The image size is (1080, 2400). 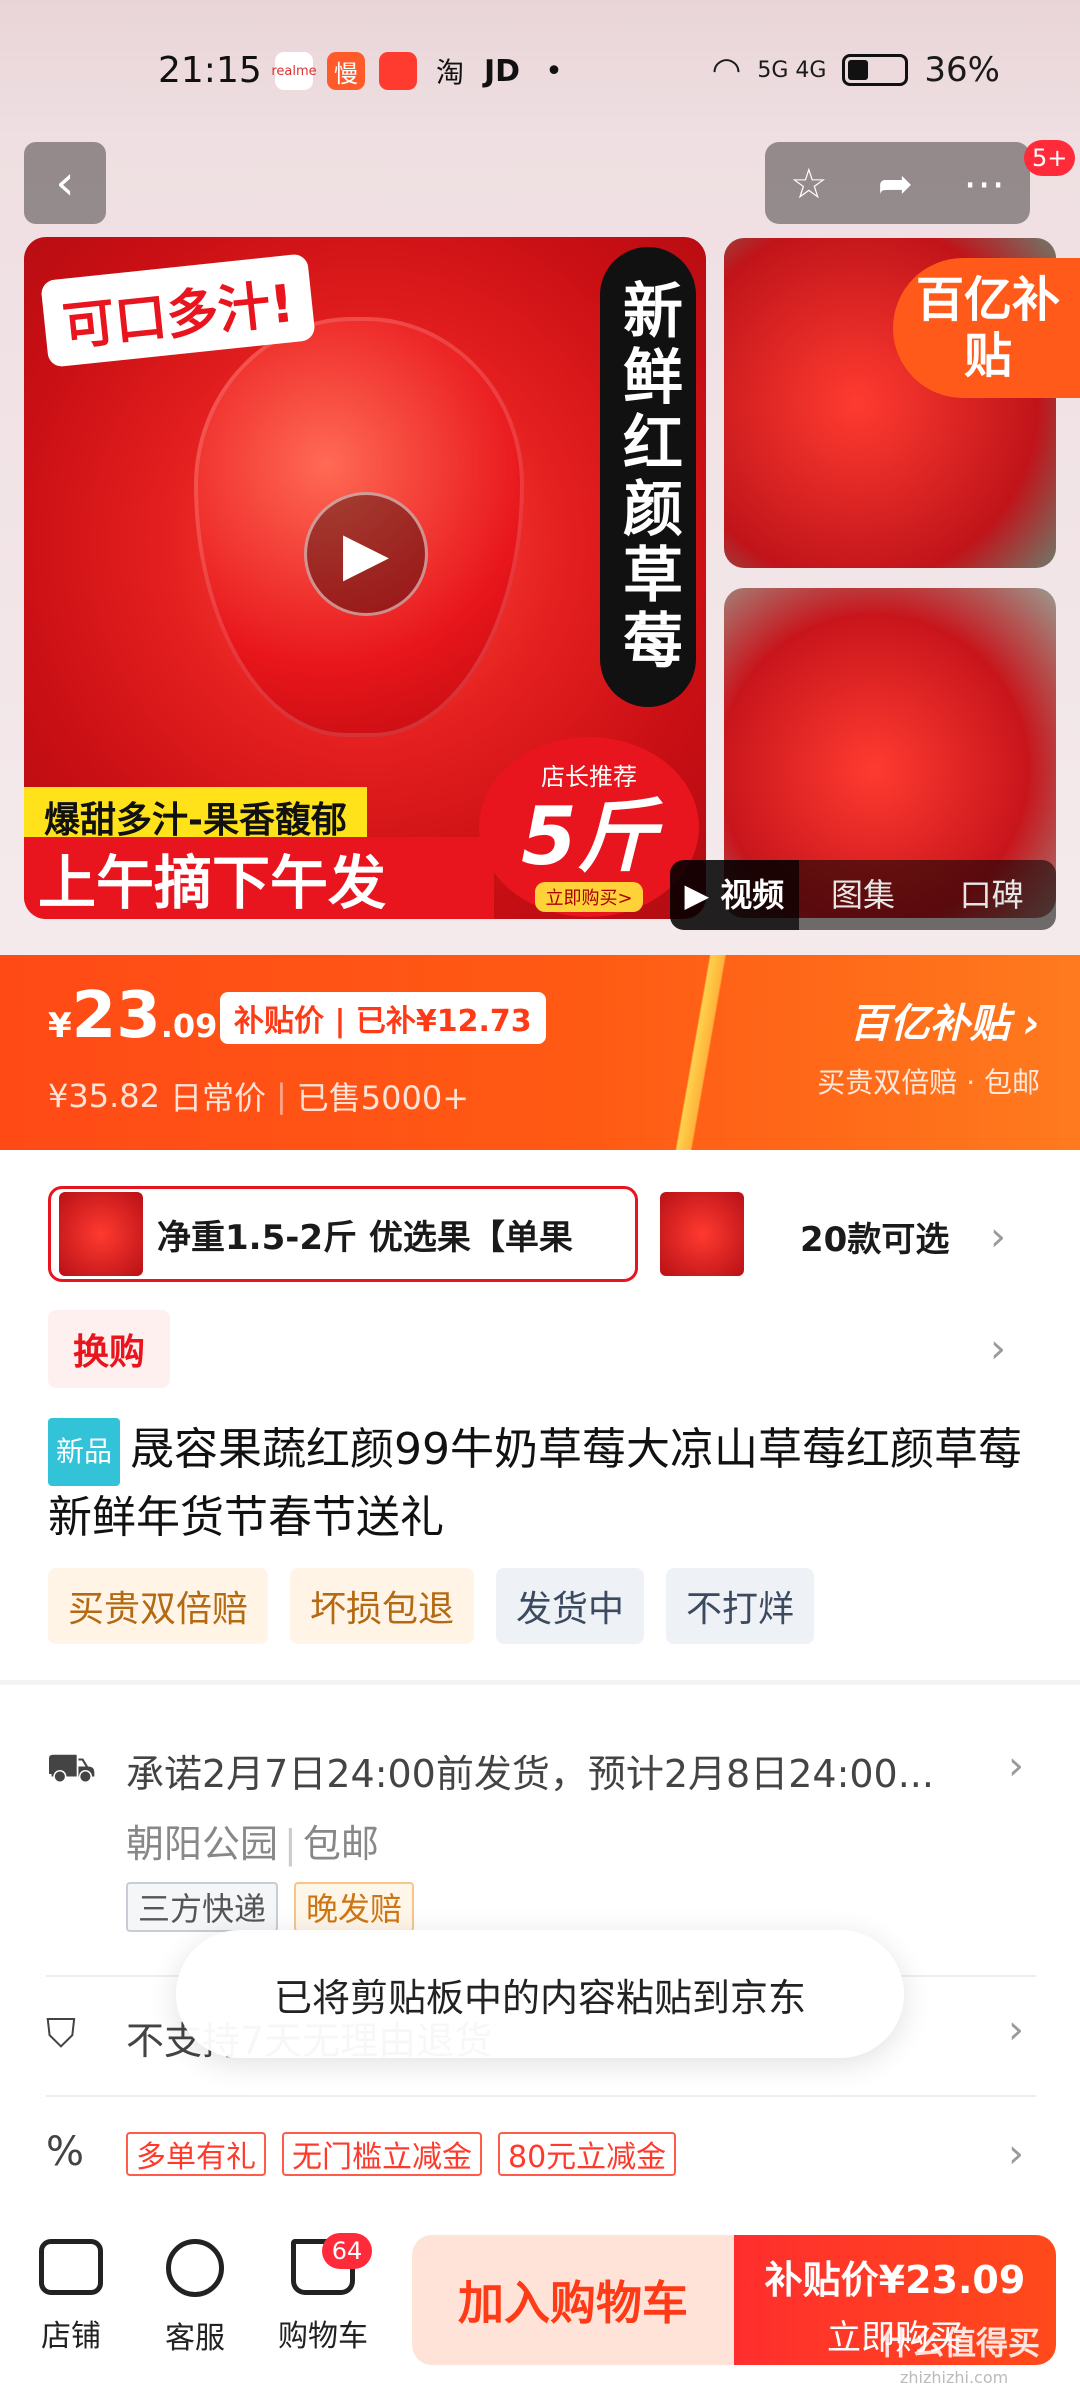 What do you see at coordinates (895, 2280) in the screenshot?
I see `buy-price: 补贴价¥23.09` at bounding box center [895, 2280].